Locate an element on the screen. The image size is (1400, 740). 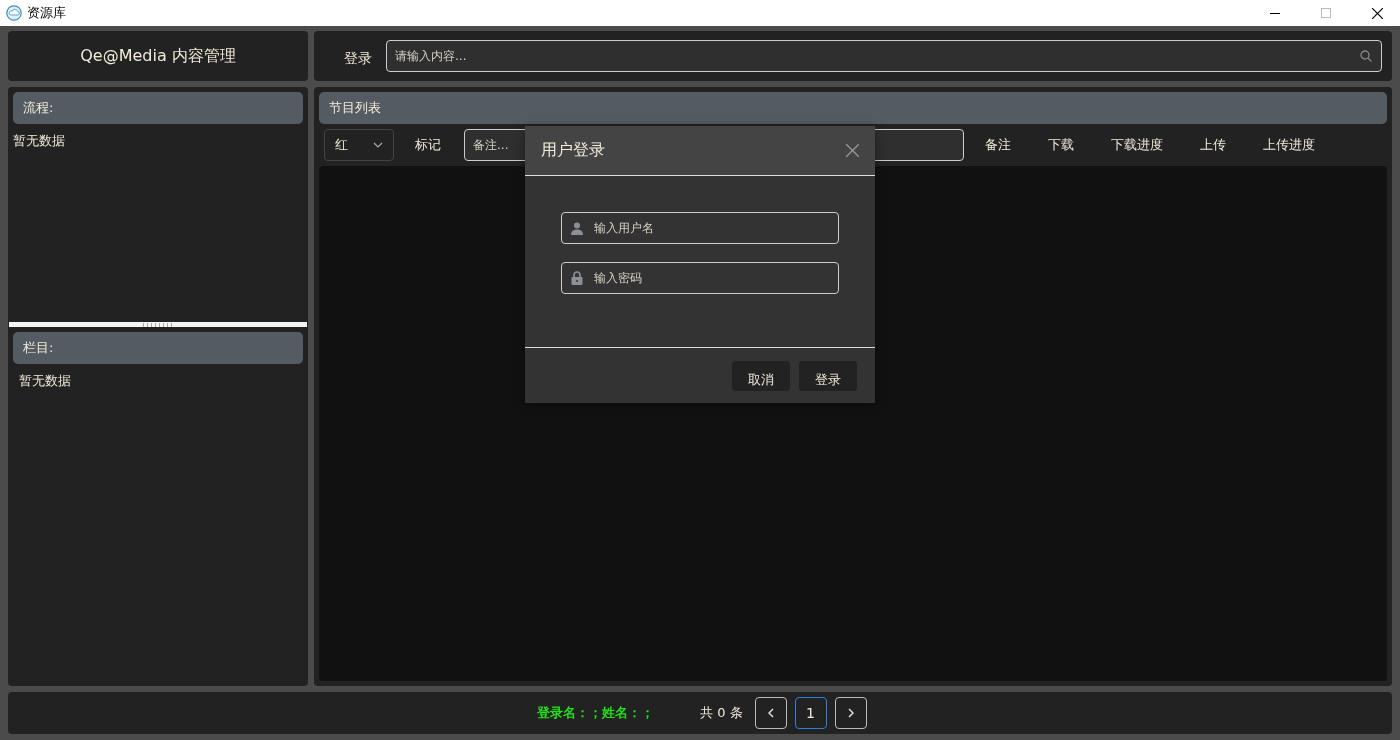
mark-label: 标记 is located at coordinates (428, 145).